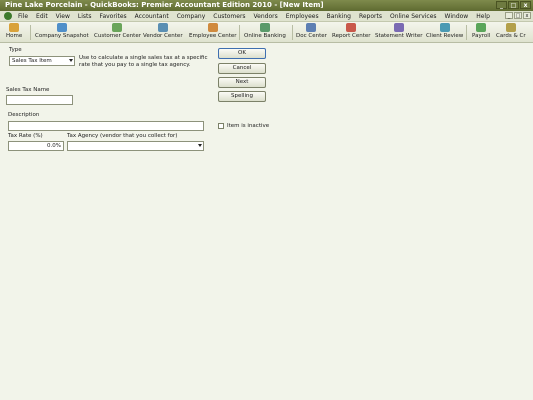 The image size is (533, 400). What do you see at coordinates (221, 126) in the screenshot?
I see `item-inactive-checkbox` at bounding box center [221, 126].